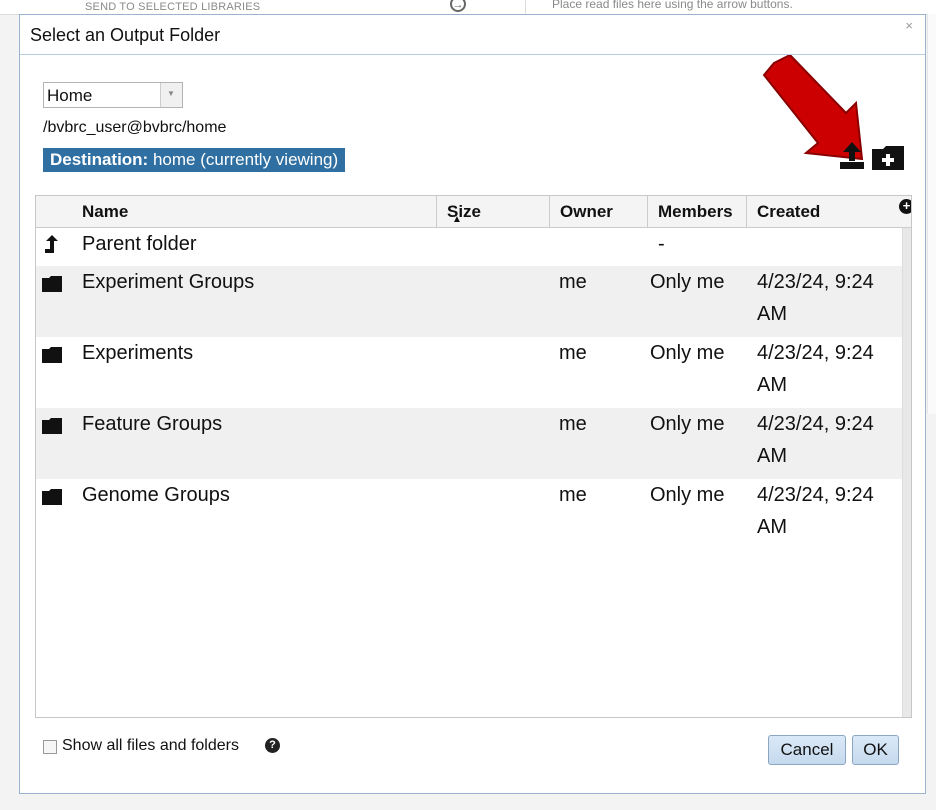  What do you see at coordinates (888, 158) in the screenshot?
I see `new-folder-icon` at bounding box center [888, 158].